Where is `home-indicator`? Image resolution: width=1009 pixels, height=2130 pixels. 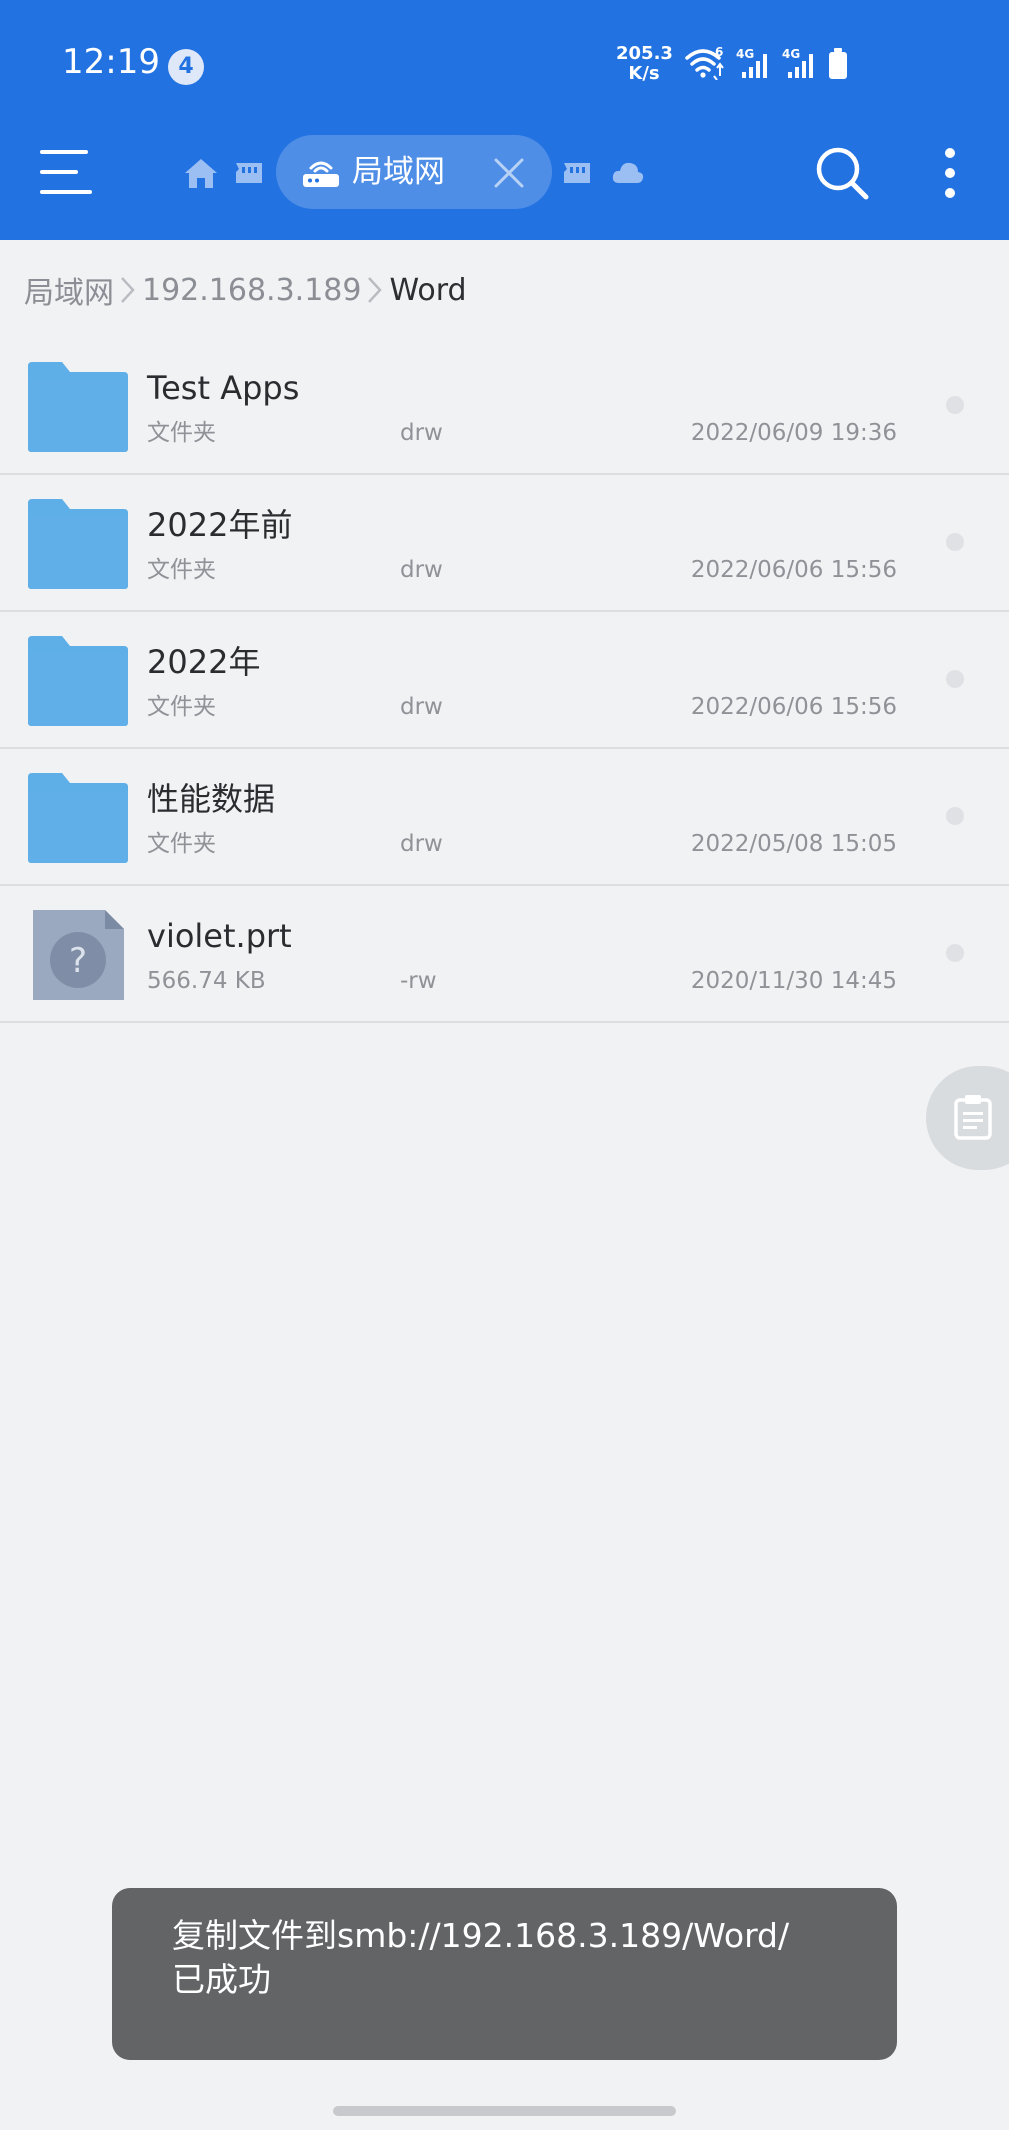 home-indicator is located at coordinates (504, 2111).